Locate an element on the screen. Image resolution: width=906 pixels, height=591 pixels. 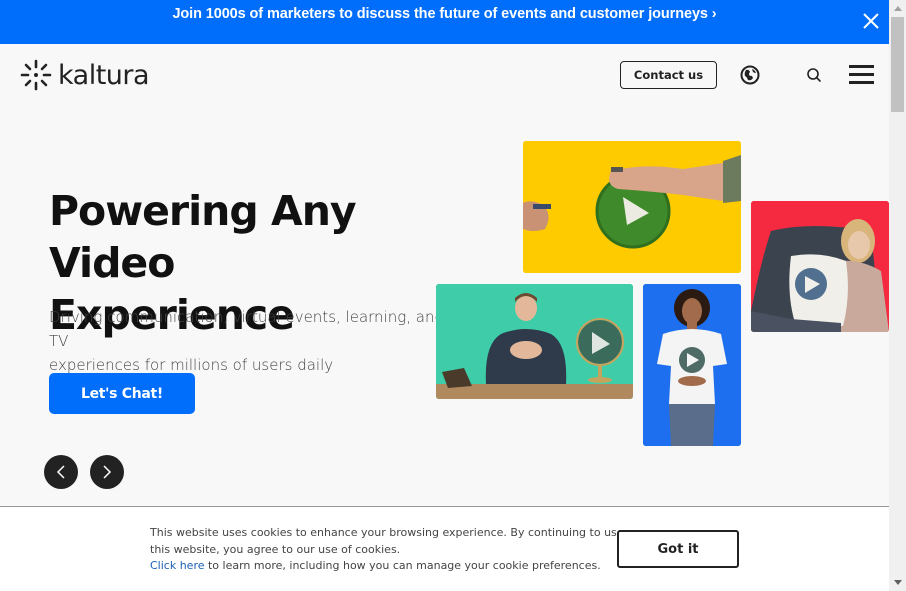
arrow-up-icon is located at coordinates (897, 8).